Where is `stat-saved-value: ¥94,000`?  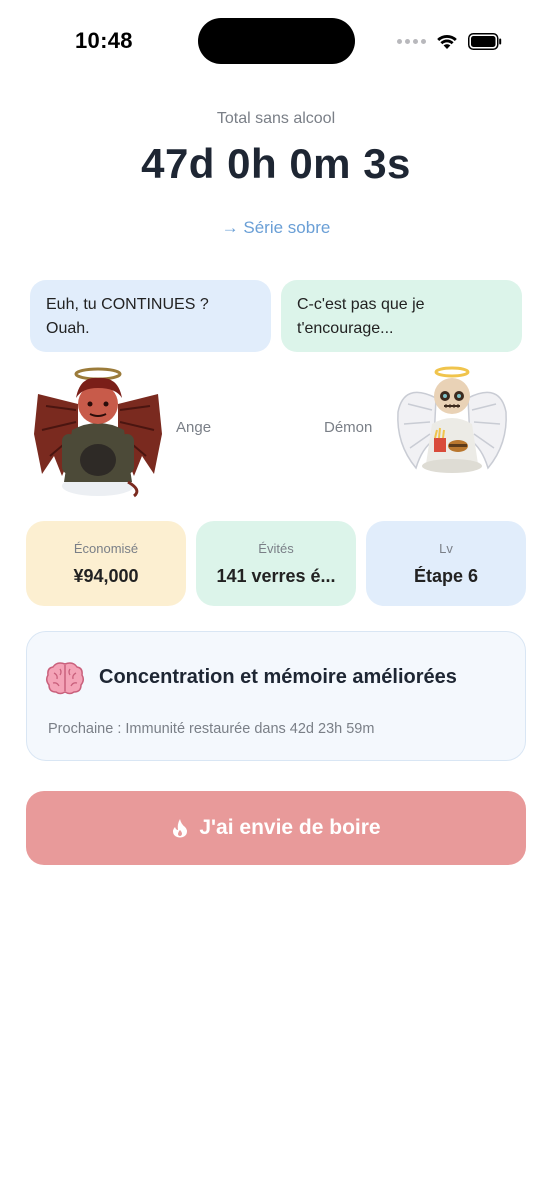
stat-saved-value: ¥94,000 is located at coordinates (106, 576).